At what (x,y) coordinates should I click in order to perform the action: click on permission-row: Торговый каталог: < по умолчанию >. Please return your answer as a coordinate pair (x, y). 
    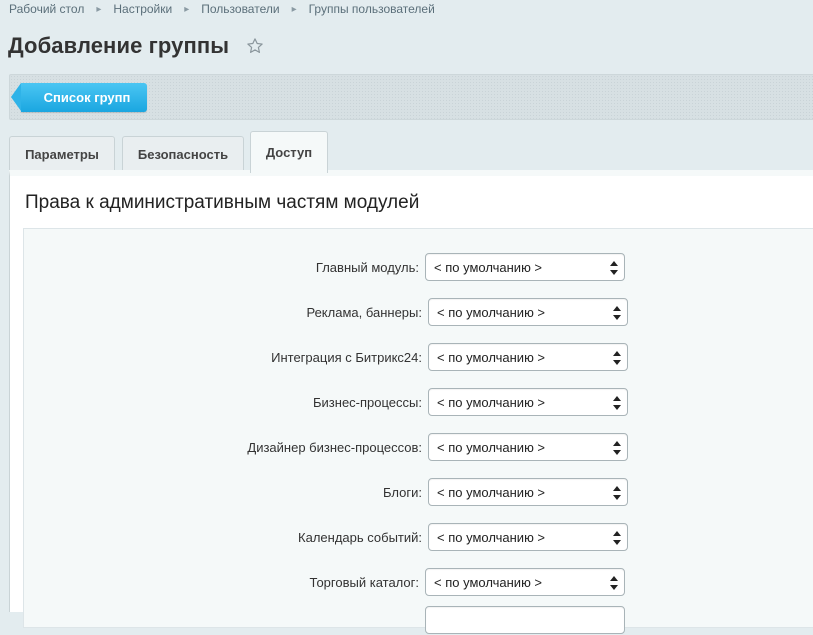
    Looking at the image, I should click on (418, 582).